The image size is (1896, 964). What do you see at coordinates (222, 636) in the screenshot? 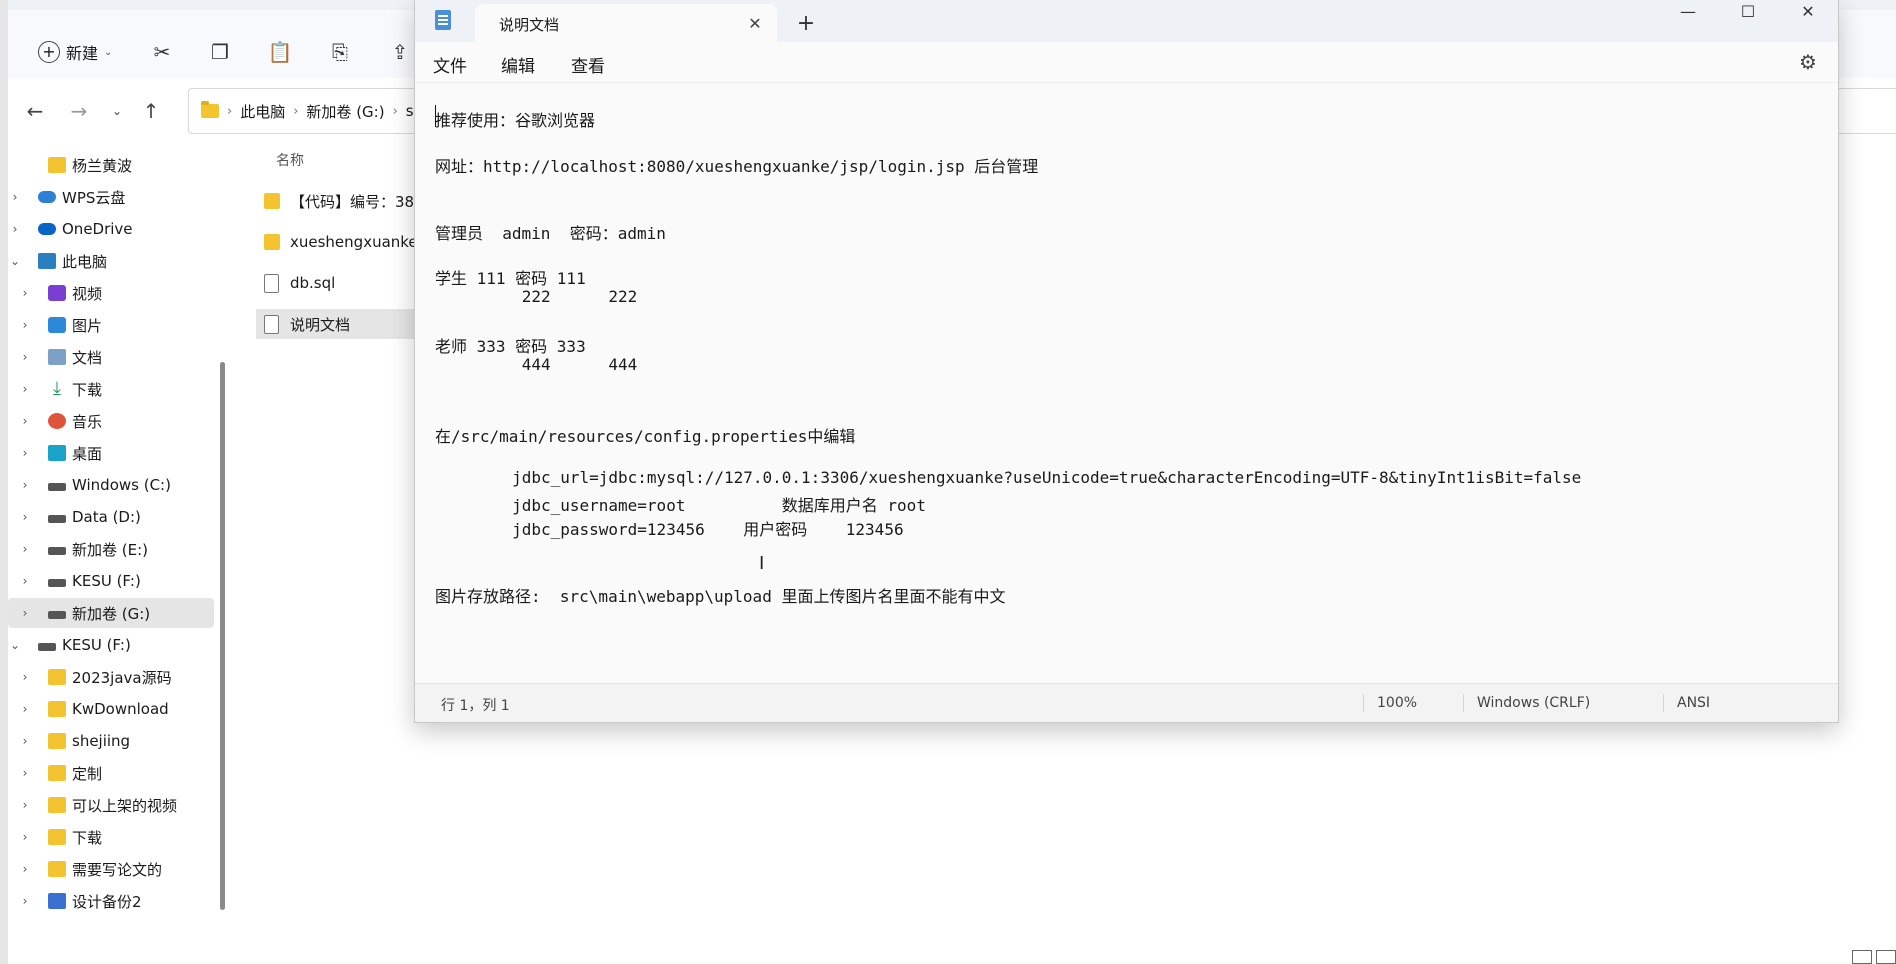
I see `navigation-pane-scrollbar` at bounding box center [222, 636].